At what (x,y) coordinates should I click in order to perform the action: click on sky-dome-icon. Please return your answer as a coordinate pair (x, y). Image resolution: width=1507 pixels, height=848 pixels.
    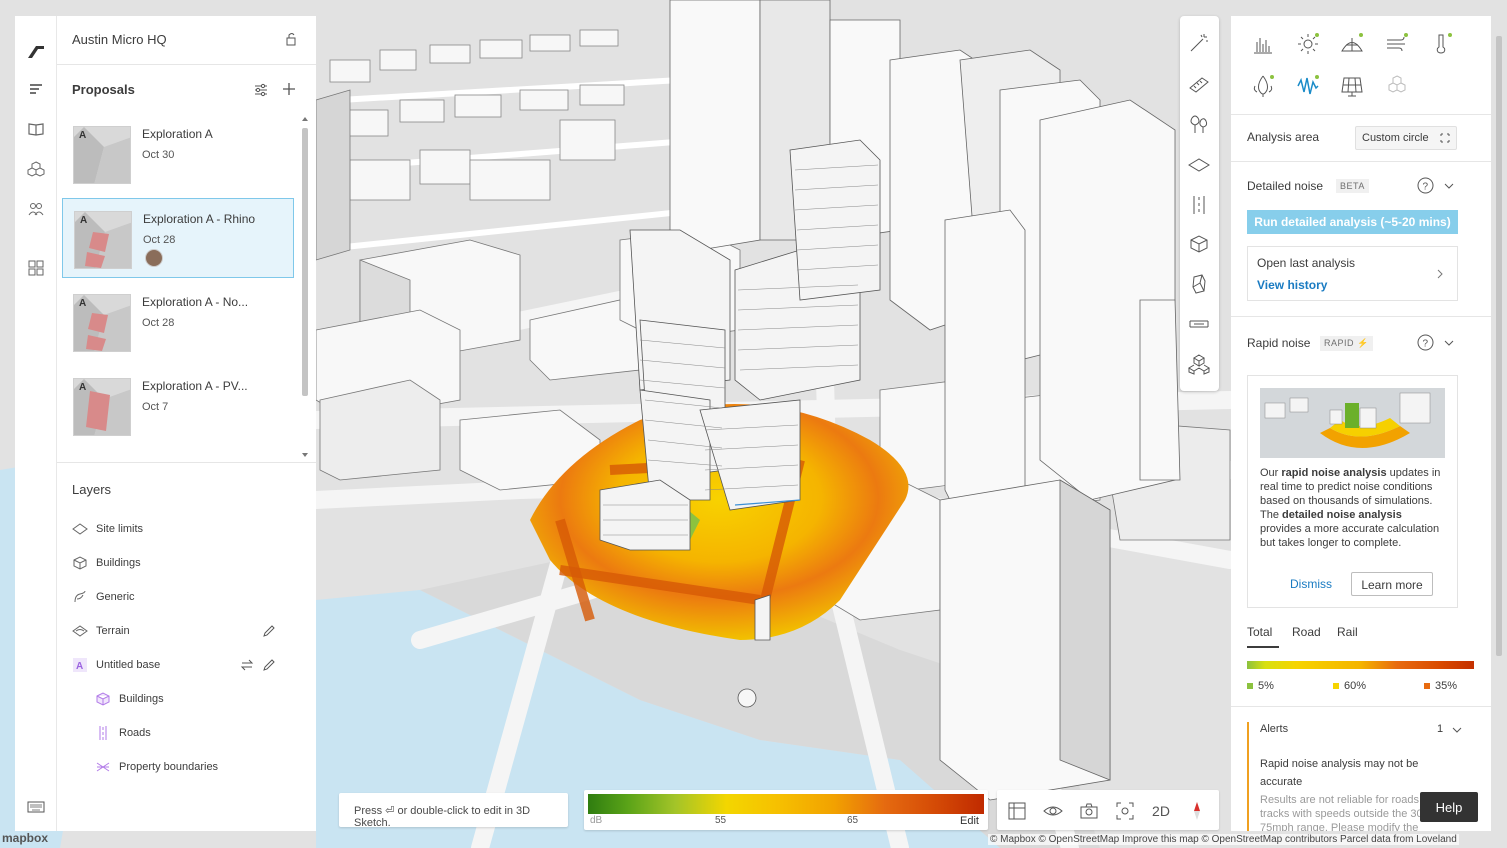
    Looking at the image, I should click on (1352, 44).